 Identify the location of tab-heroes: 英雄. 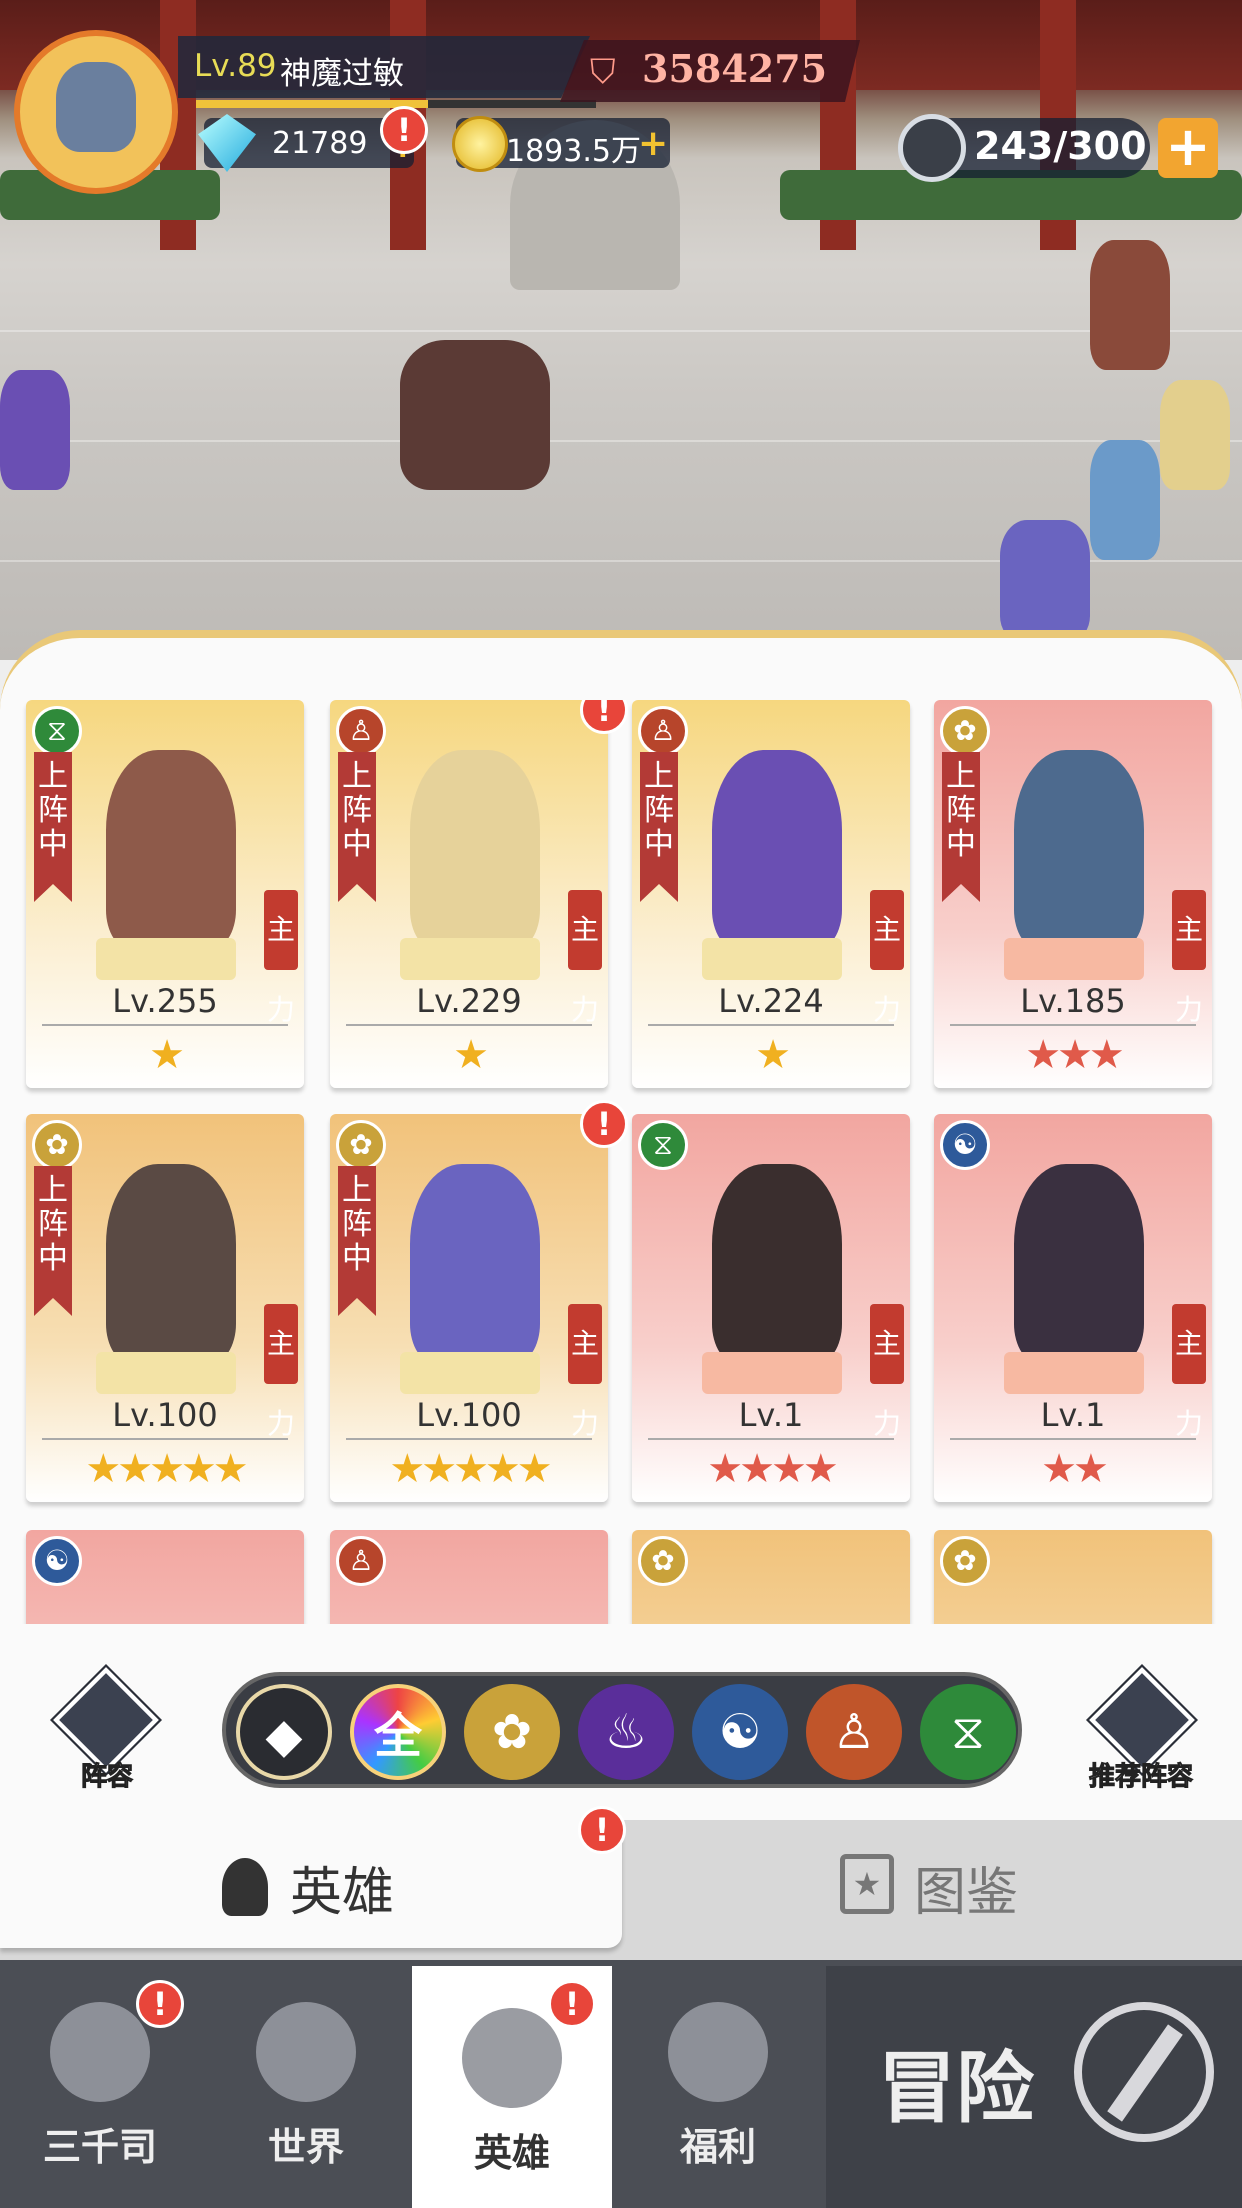
(311, 1884).